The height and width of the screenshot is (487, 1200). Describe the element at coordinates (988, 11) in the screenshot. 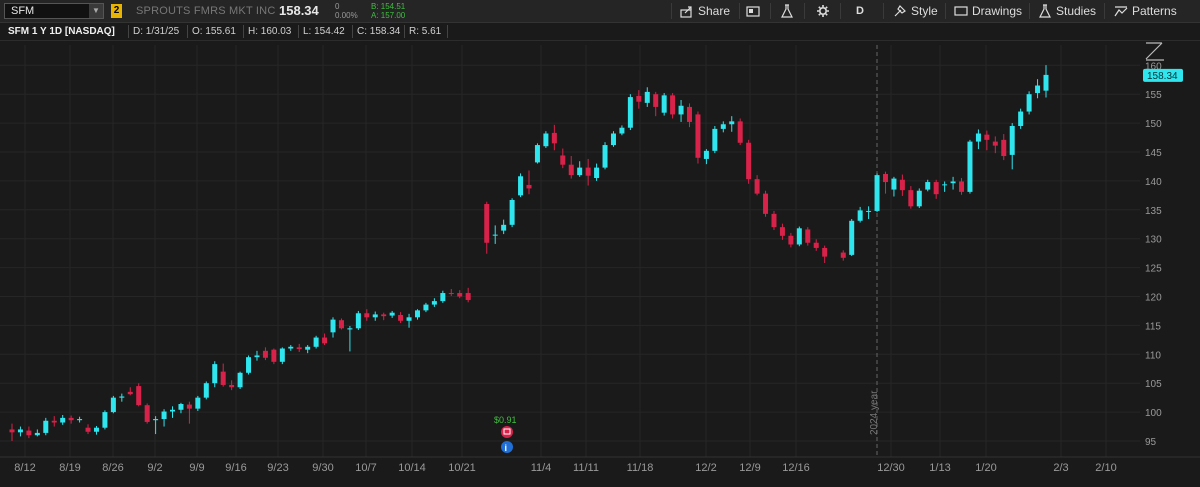

I see `drawings-button: Drawings` at that location.